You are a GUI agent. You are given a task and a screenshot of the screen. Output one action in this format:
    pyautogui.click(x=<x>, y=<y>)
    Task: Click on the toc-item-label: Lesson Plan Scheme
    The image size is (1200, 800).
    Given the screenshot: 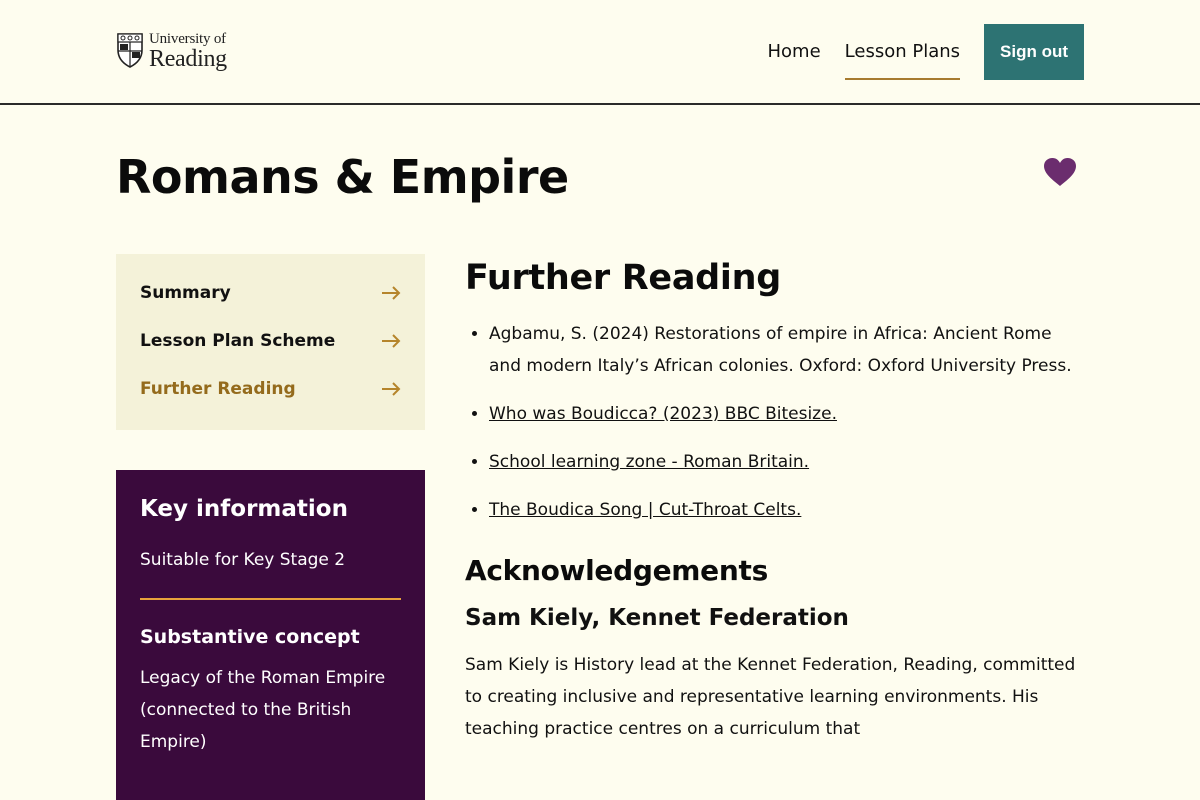 What is the action you would take?
    pyautogui.click(x=238, y=341)
    